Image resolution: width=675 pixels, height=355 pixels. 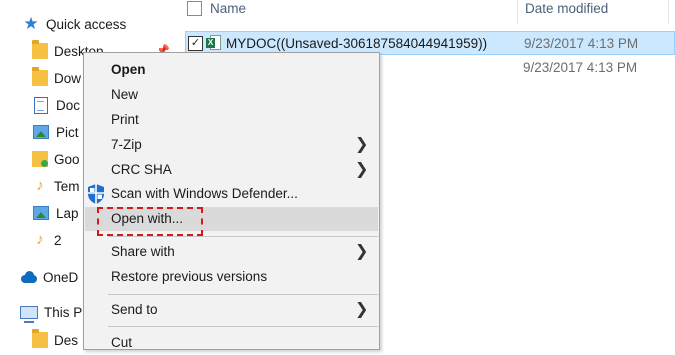 I want to click on menu-item-label: Print, so click(x=125, y=119).